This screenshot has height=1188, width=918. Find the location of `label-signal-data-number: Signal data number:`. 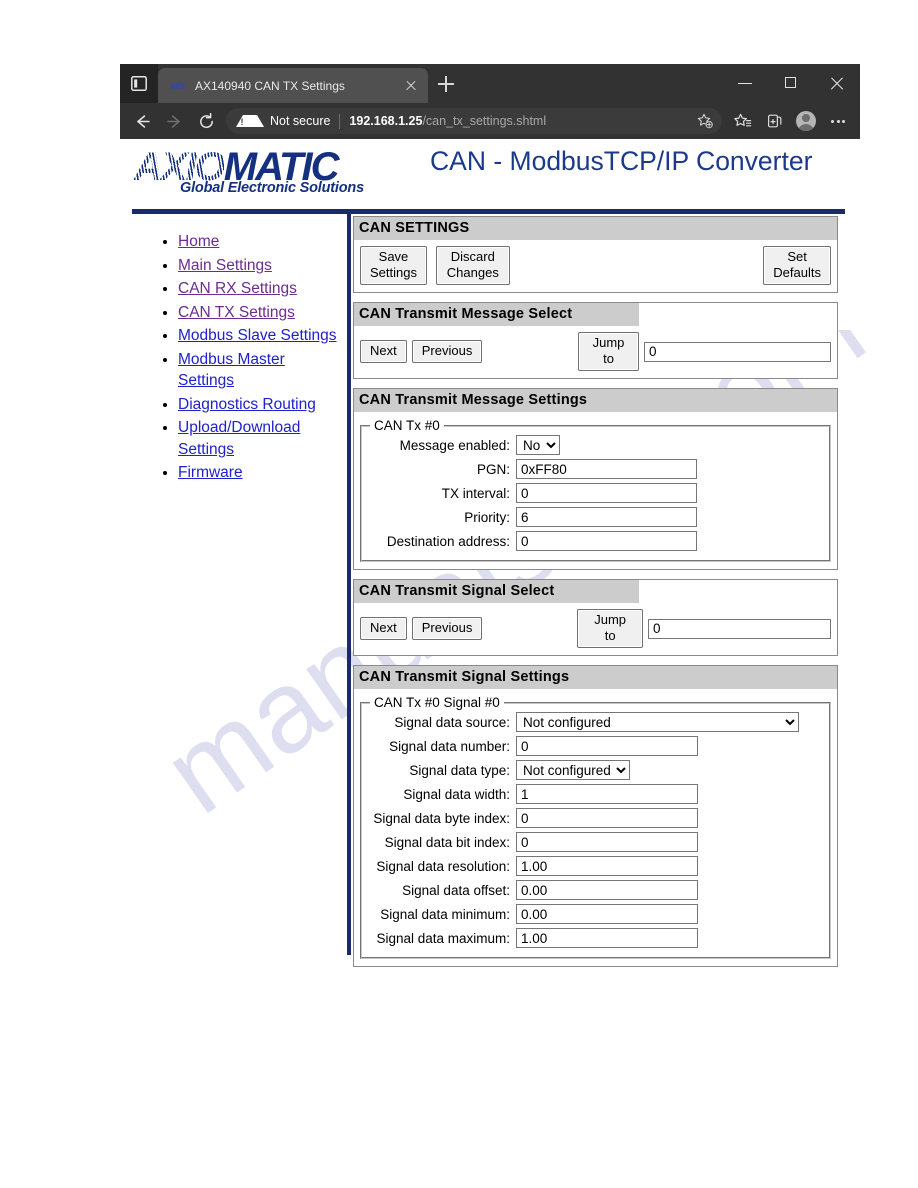

label-signal-data-number: Signal data number: is located at coordinates (449, 746).